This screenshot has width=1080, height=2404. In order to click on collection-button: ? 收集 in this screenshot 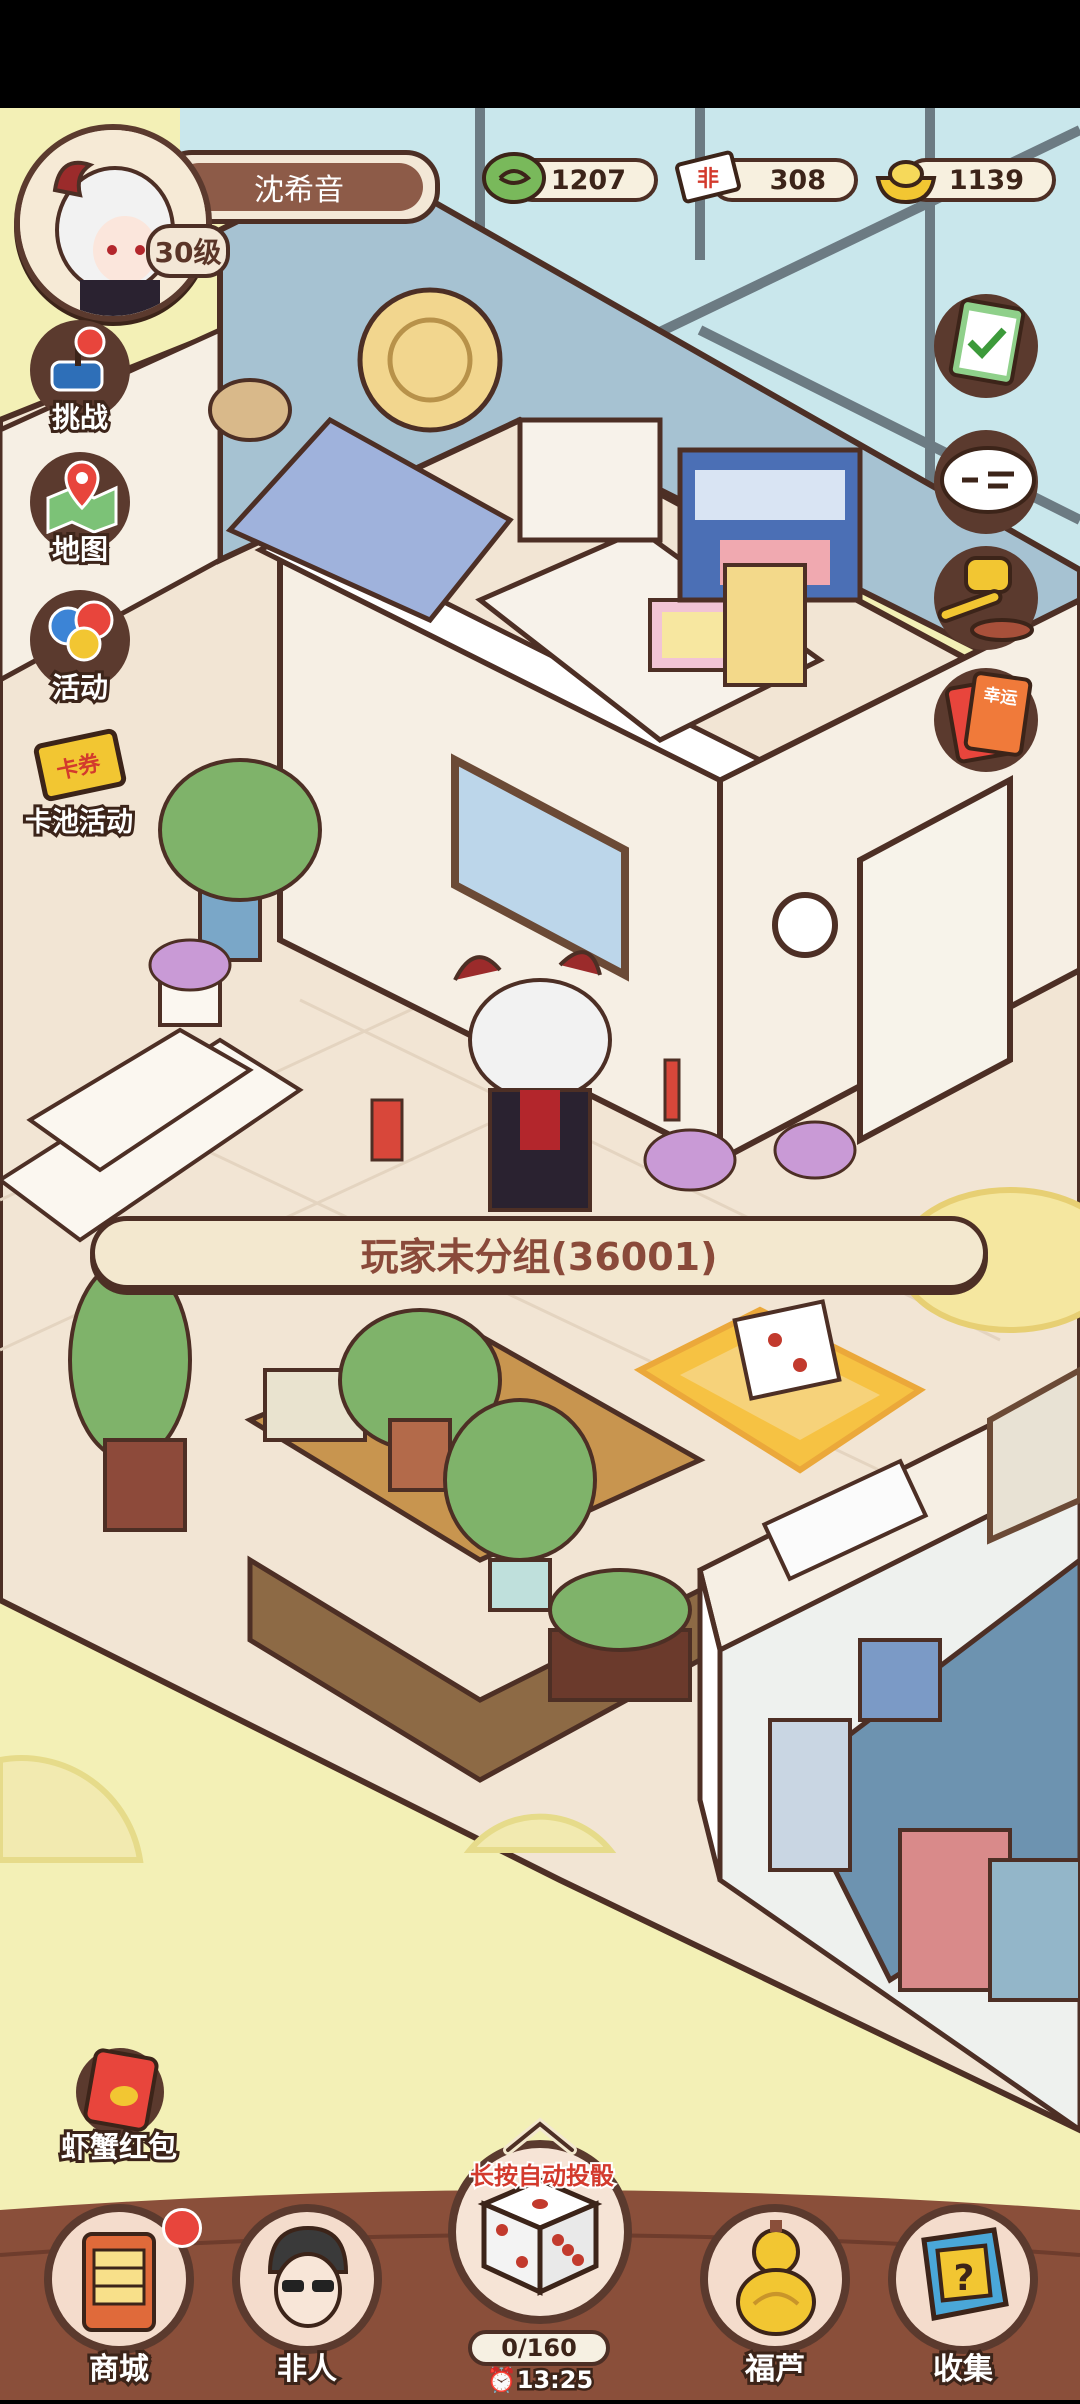, I will do `click(963, 2297)`.